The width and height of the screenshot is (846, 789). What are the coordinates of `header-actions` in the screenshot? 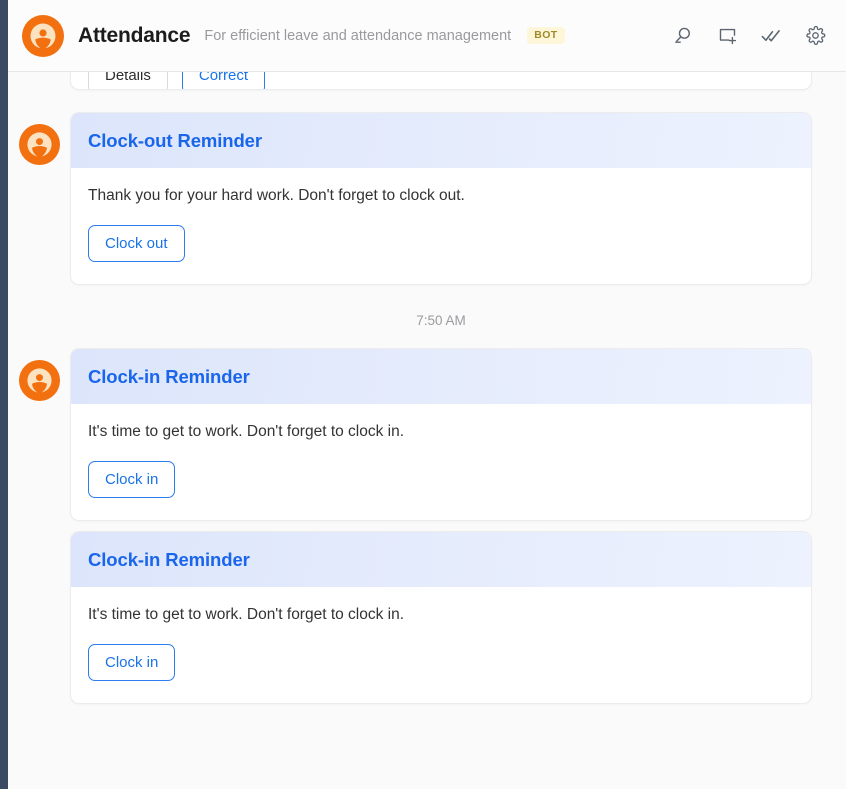 It's located at (749, 36).